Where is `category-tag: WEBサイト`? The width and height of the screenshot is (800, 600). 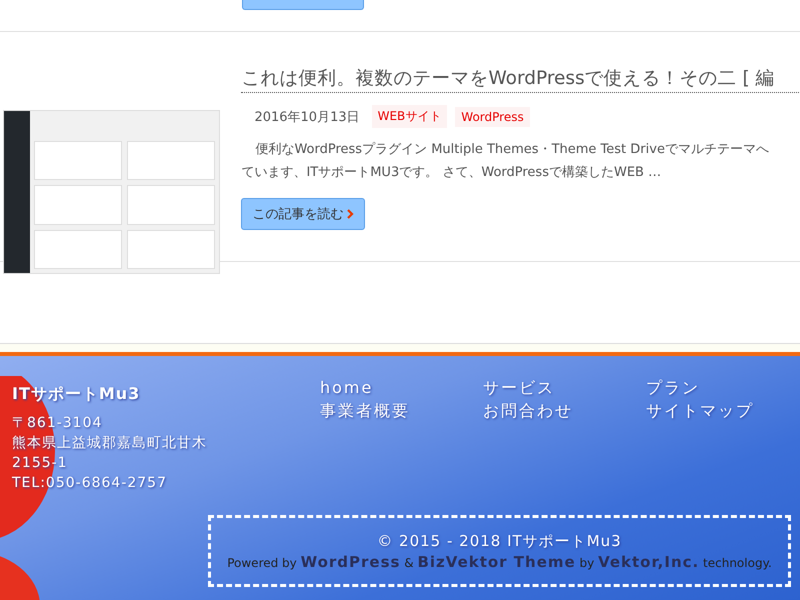 category-tag: WEBサイト is located at coordinates (410, 116).